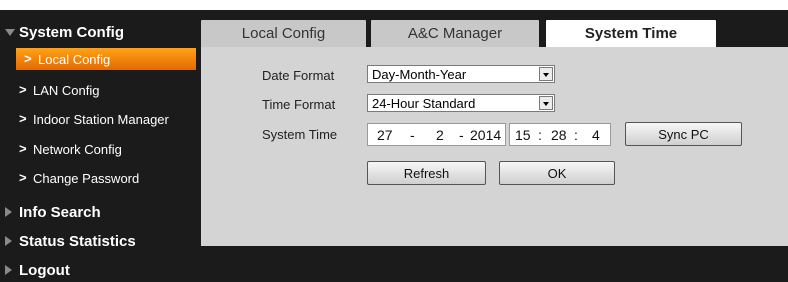  I want to click on time-format-label: Time Format, so click(299, 104).